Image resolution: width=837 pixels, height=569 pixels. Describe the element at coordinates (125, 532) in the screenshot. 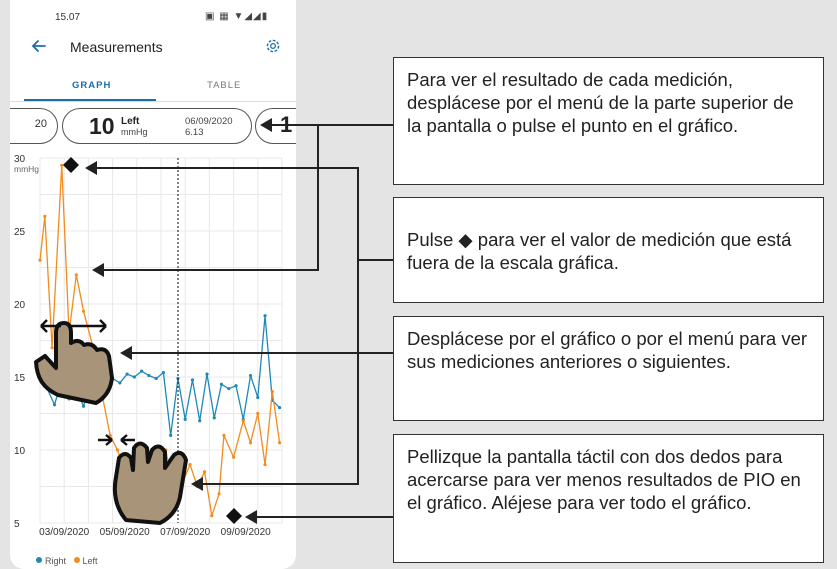

I see `x-tick-label: 05/09/2020` at that location.